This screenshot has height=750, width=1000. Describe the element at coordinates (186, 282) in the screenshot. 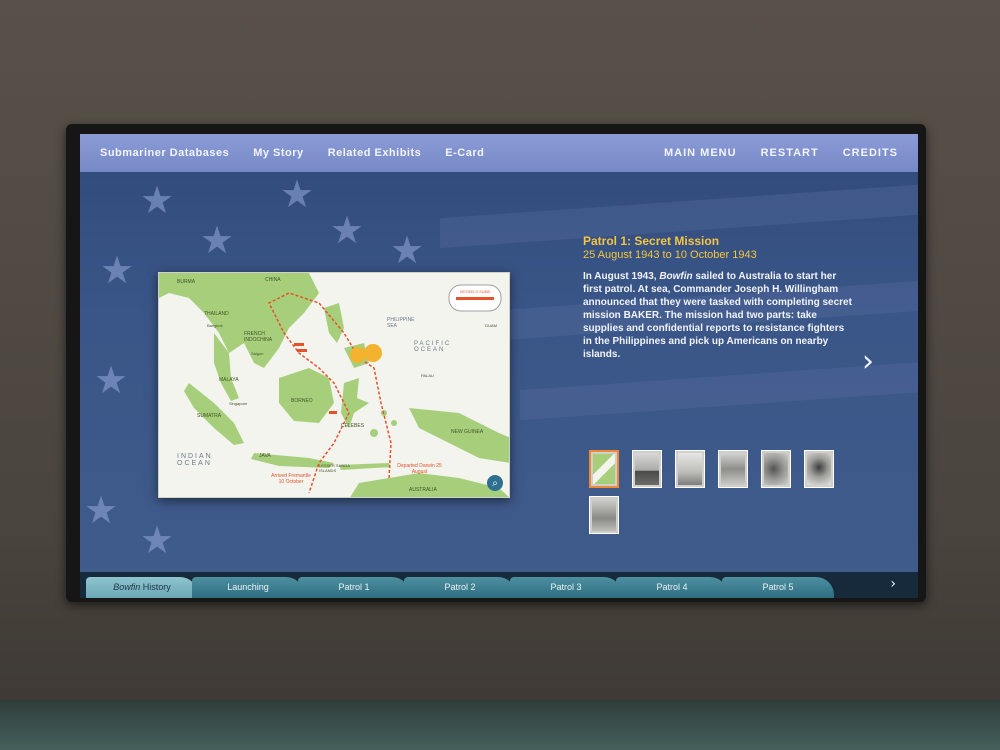

I see `map-label-burma: BURMA` at that location.